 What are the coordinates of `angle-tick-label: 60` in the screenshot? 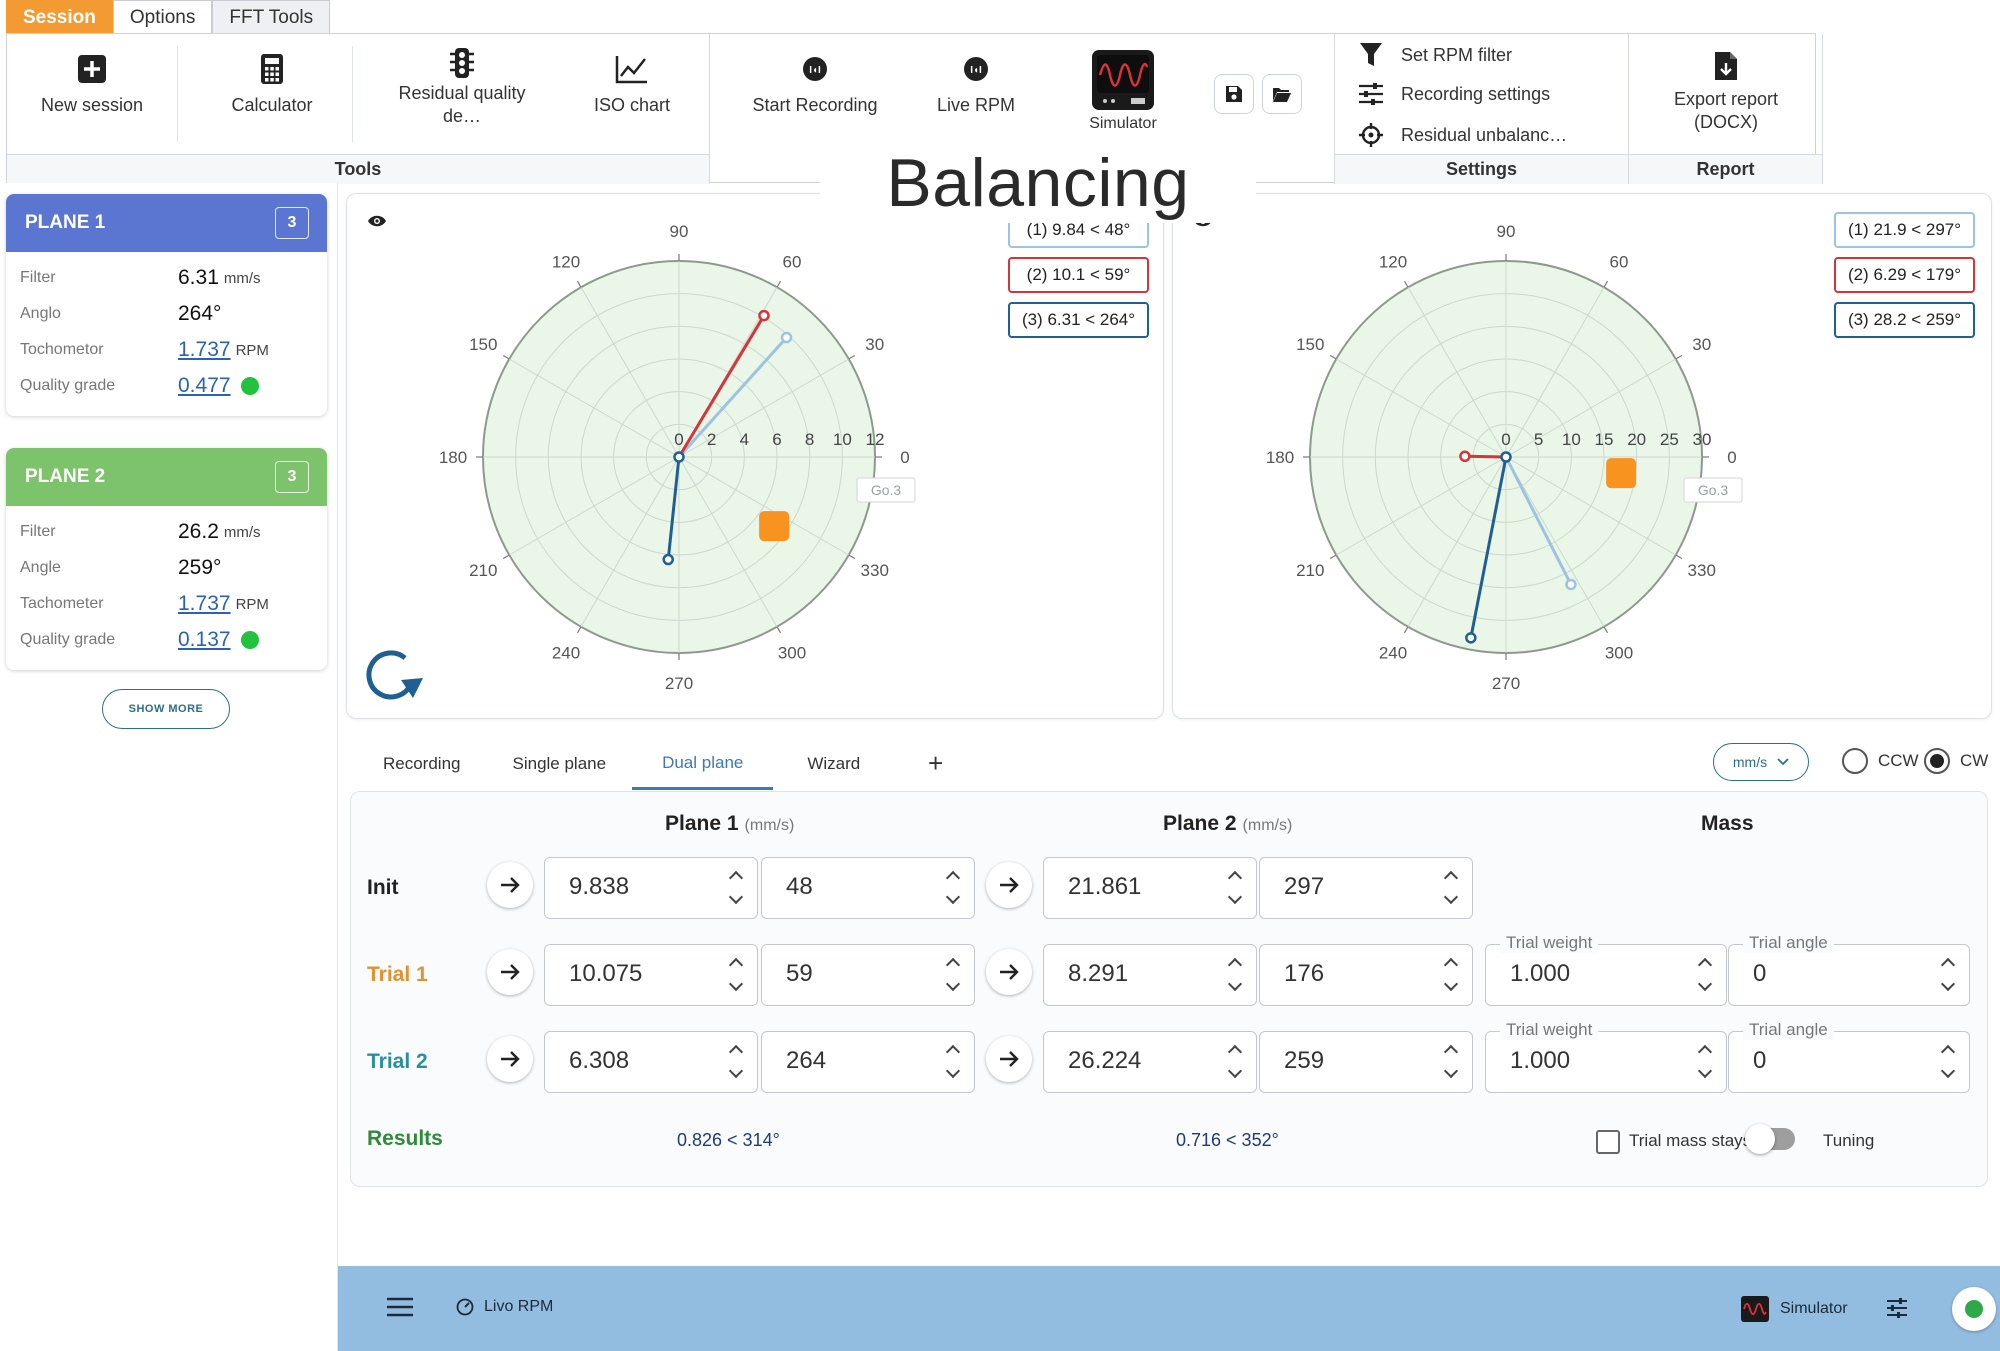 It's located at (1619, 261).